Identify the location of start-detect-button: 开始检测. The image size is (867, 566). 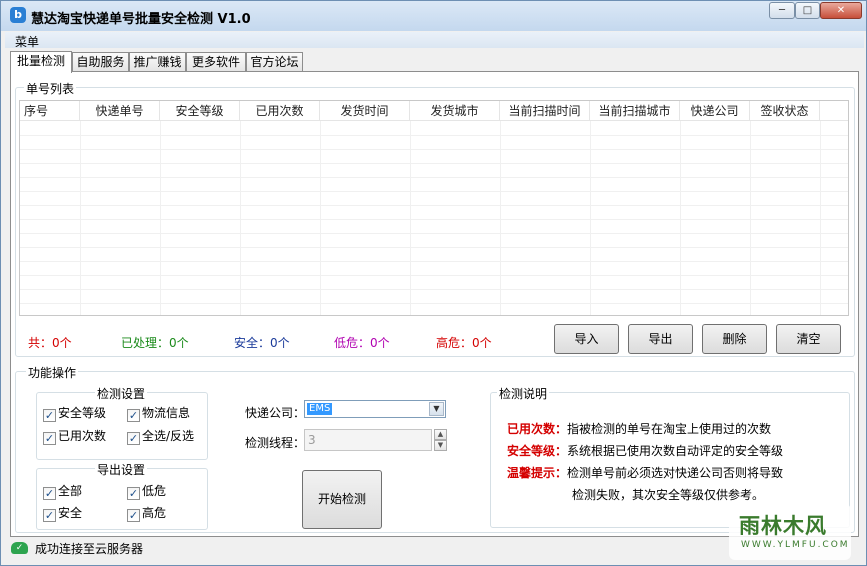
(342, 499).